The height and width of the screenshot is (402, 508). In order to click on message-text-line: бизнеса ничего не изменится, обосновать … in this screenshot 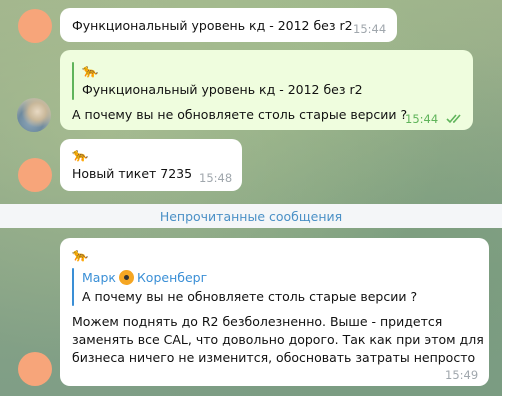, I will do `click(274, 357)`.